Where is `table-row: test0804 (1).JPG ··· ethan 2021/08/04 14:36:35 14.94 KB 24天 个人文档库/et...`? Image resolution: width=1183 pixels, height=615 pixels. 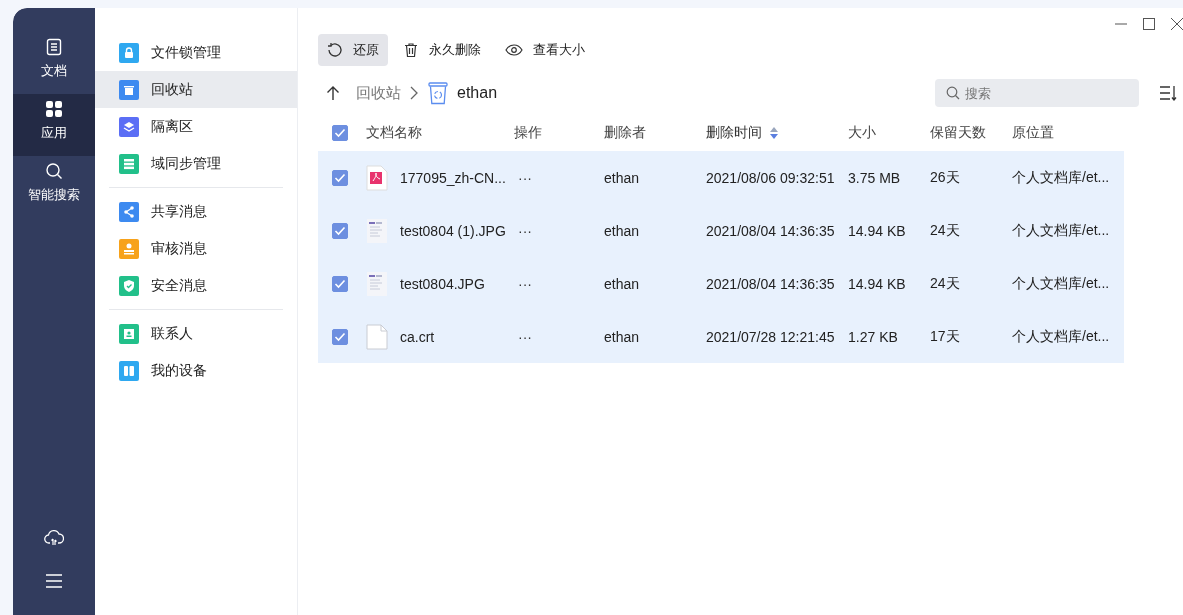 table-row: test0804 (1).JPG ··· ethan 2021/08/04 14:36:35 14.94 KB 24天 个人文档库/et... is located at coordinates (721, 230).